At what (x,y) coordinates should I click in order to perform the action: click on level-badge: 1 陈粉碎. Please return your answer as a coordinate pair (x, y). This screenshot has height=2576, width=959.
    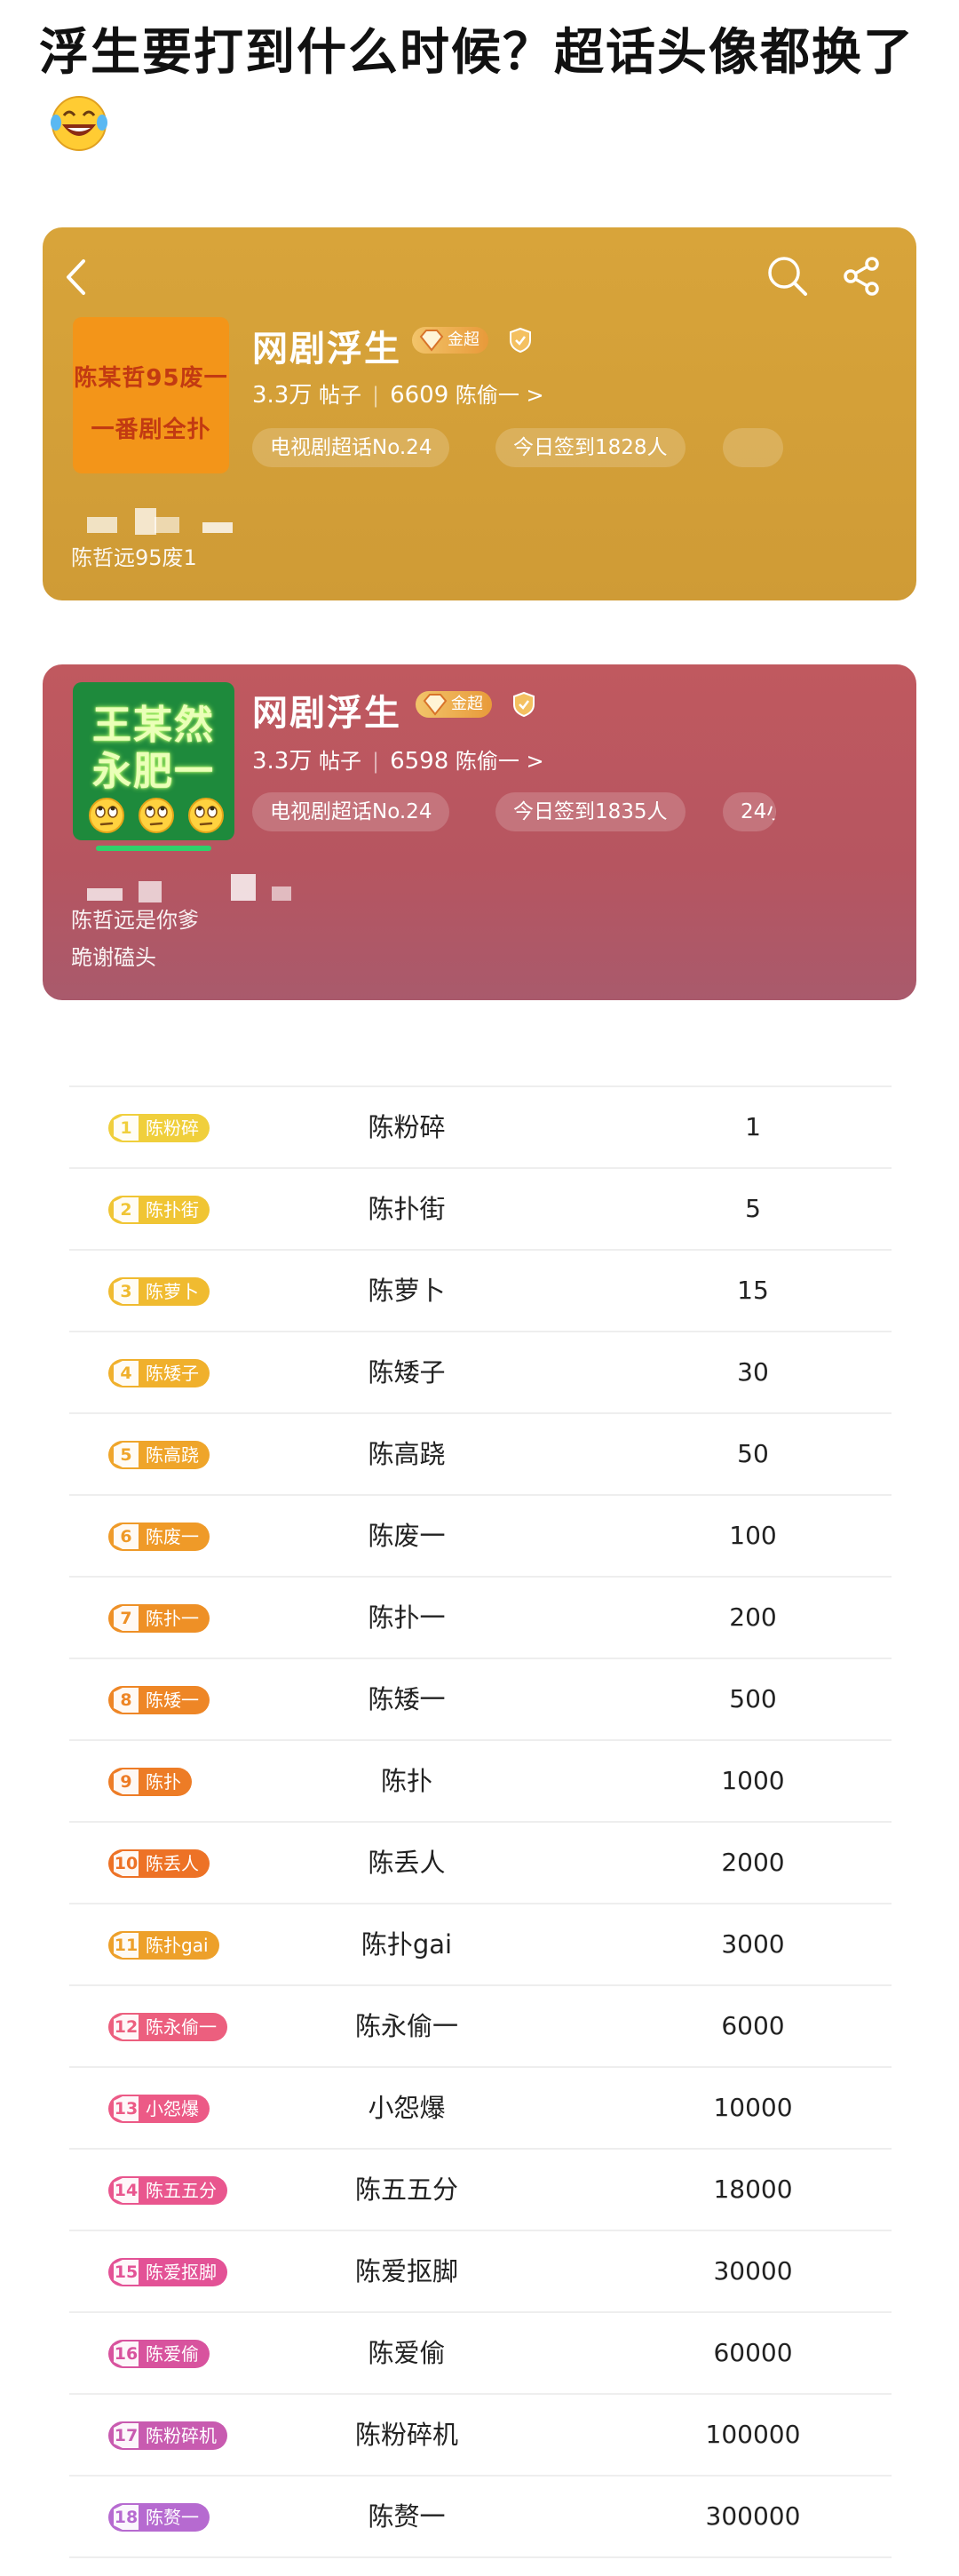
    Looking at the image, I should click on (159, 1128).